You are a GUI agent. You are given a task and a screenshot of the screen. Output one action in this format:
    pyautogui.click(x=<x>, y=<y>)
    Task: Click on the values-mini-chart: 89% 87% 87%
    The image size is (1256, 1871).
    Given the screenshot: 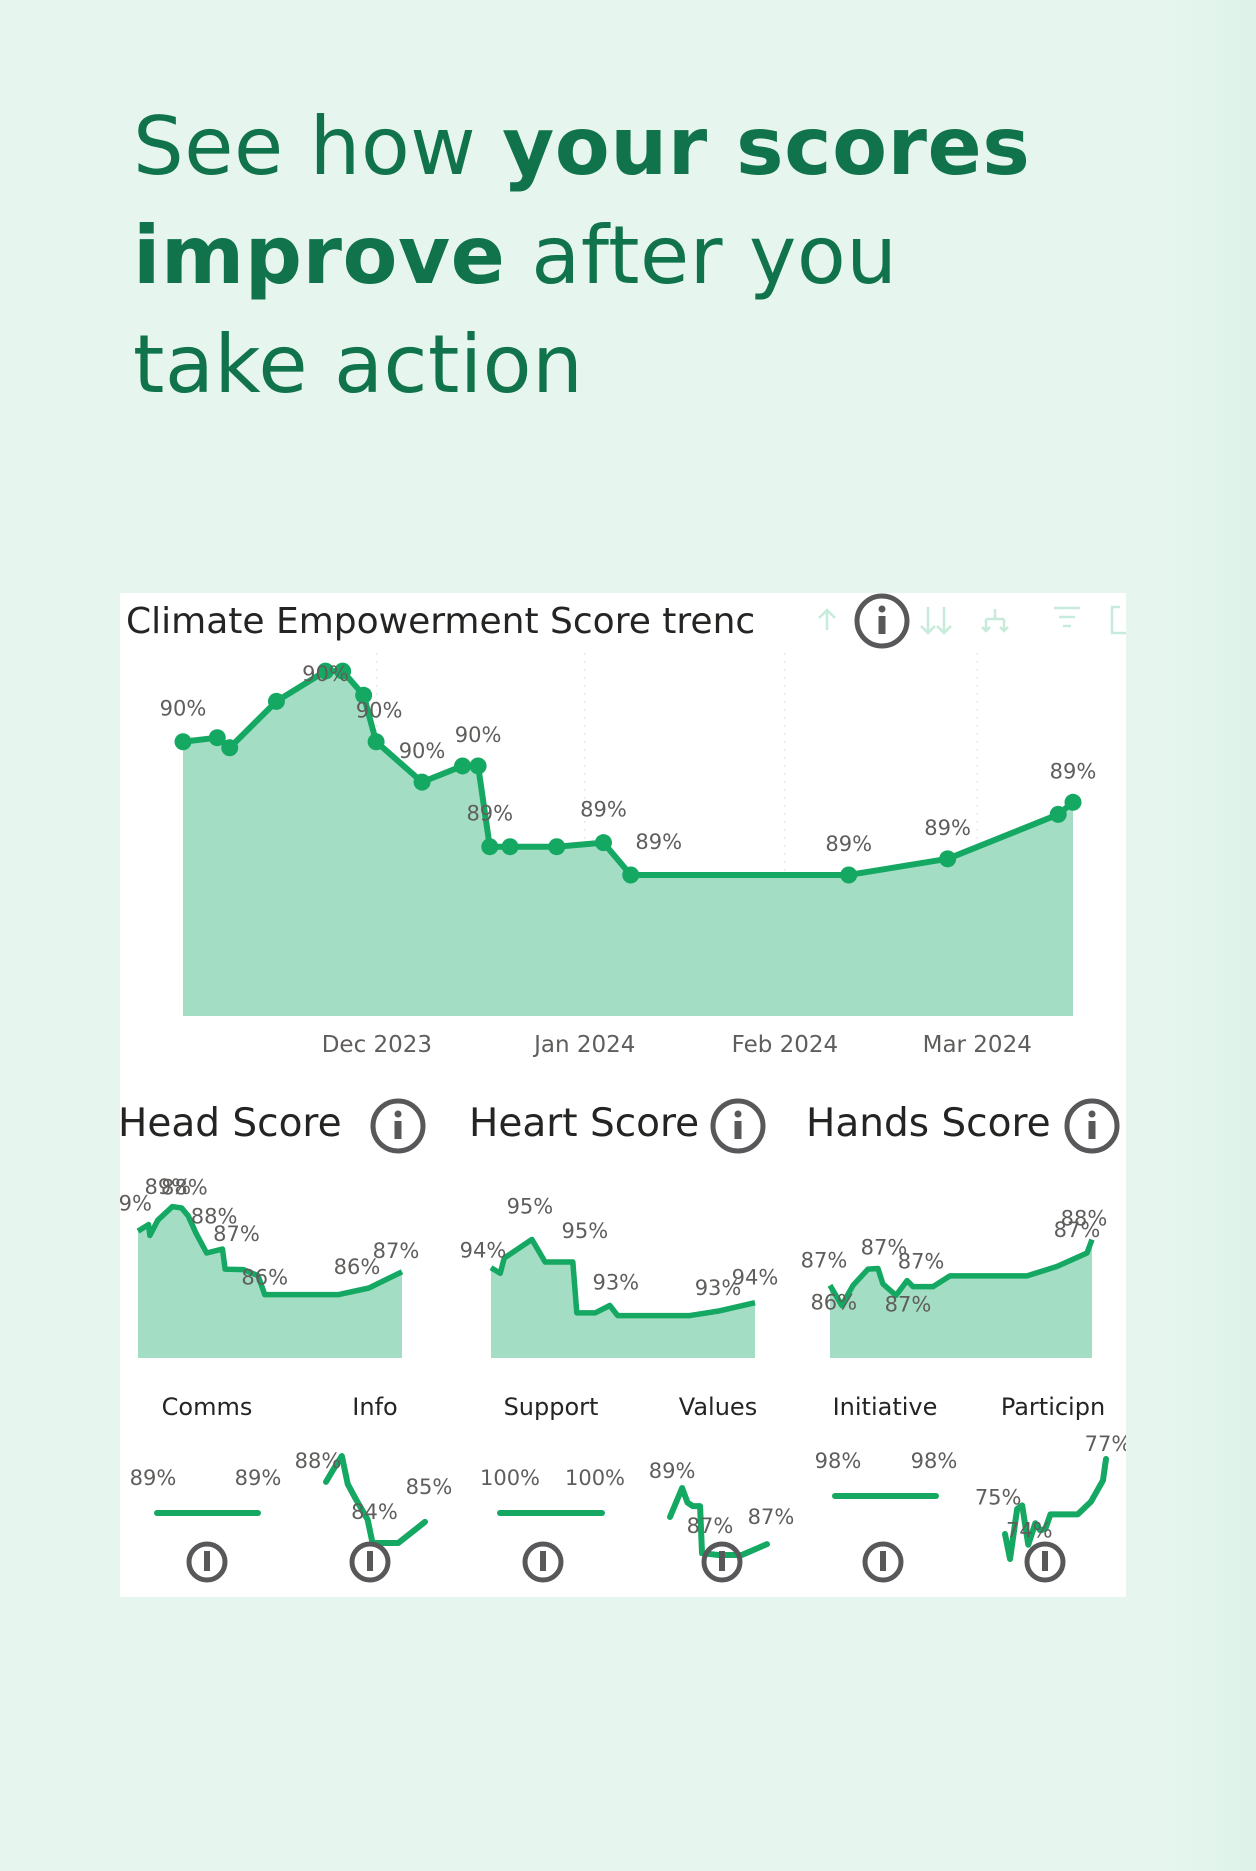 What is the action you would take?
    pyautogui.click(x=722, y=1521)
    